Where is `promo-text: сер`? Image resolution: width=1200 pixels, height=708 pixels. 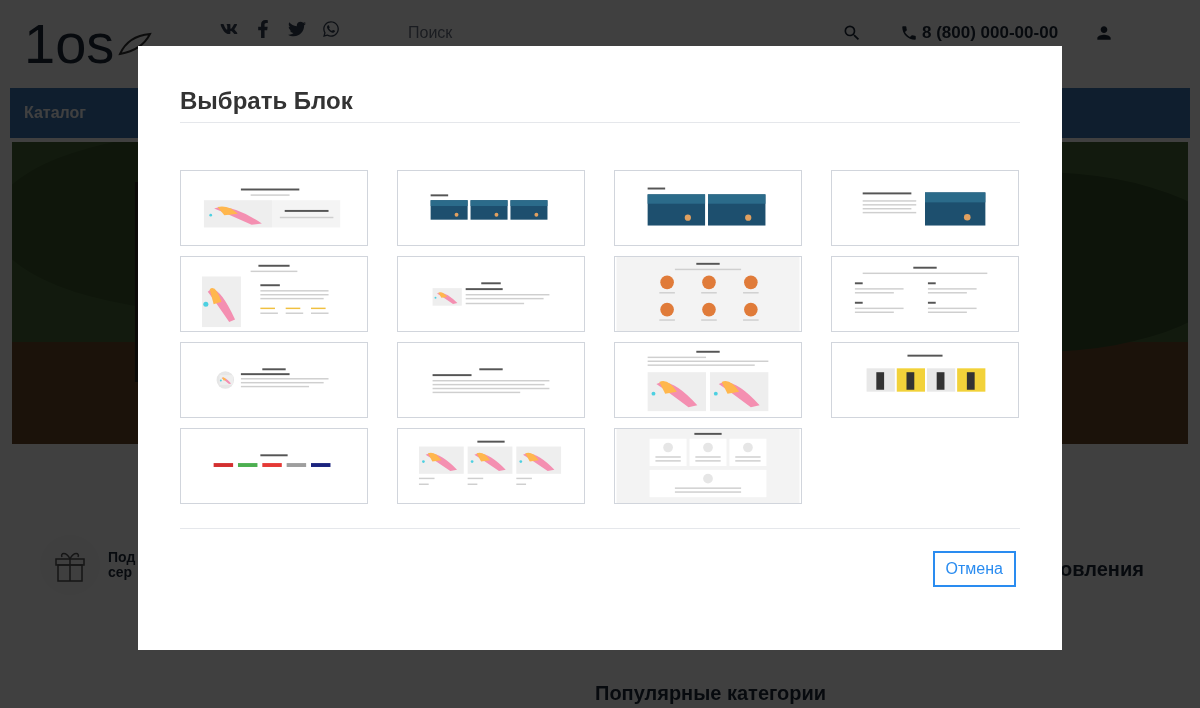
promo-text: сер is located at coordinates (120, 572).